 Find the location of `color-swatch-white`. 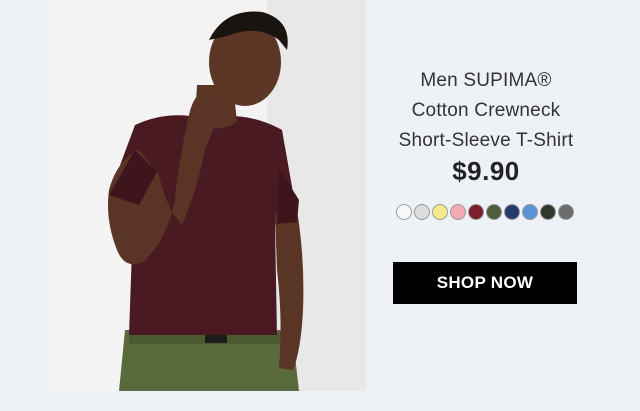

color-swatch-white is located at coordinates (404, 212).